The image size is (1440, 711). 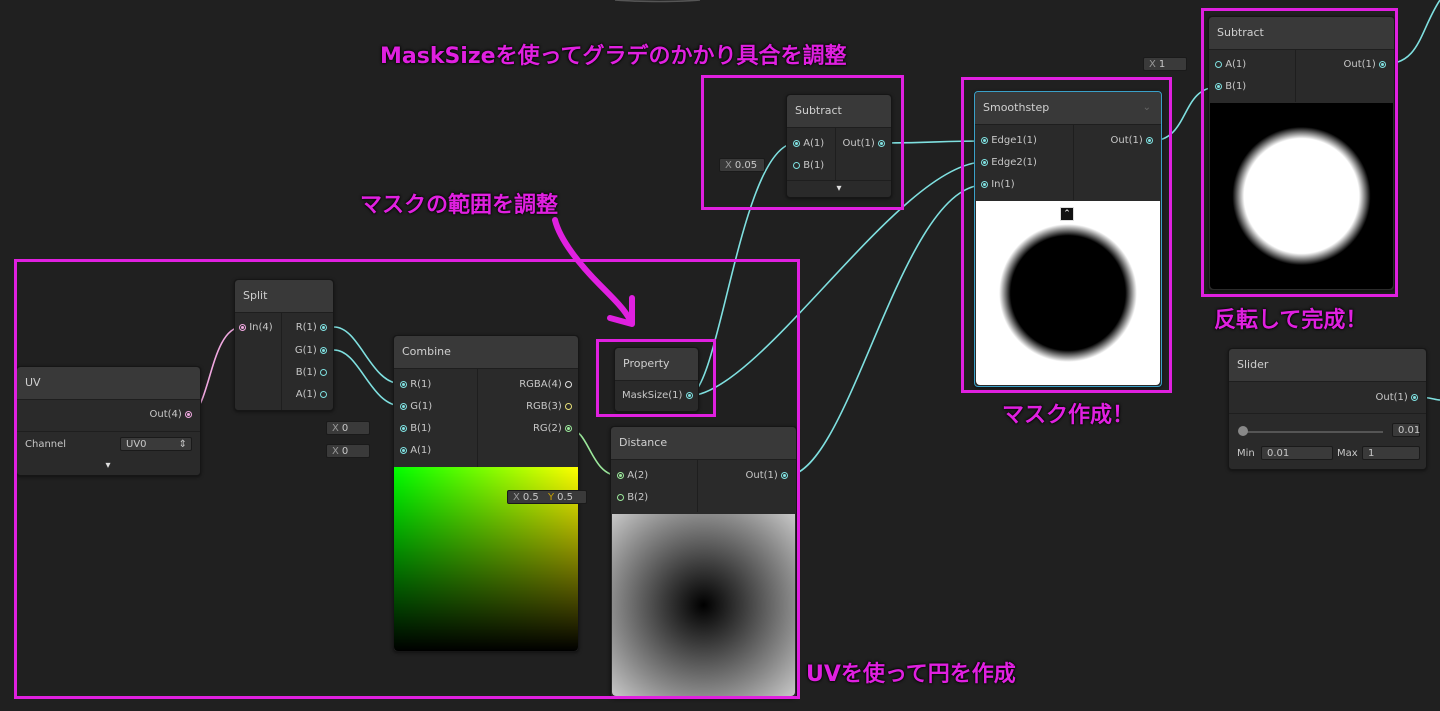 I want to click on subtract2-out-port: Out(1), so click(x=1365, y=65).